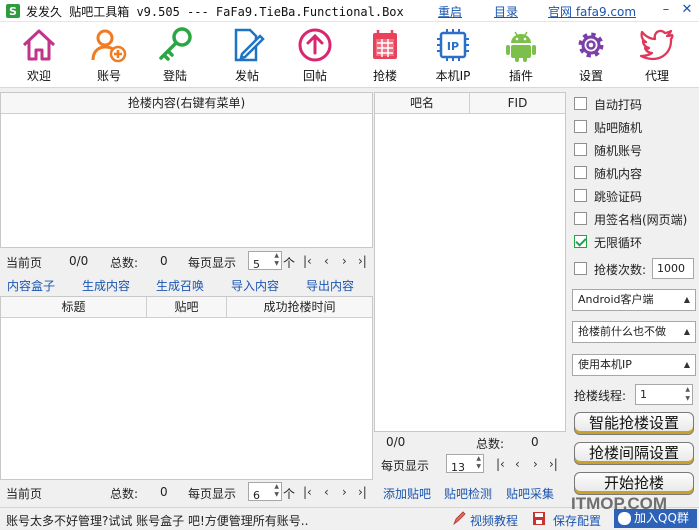  I want to click on bar-prev-page-button: ‹, so click(517, 464).